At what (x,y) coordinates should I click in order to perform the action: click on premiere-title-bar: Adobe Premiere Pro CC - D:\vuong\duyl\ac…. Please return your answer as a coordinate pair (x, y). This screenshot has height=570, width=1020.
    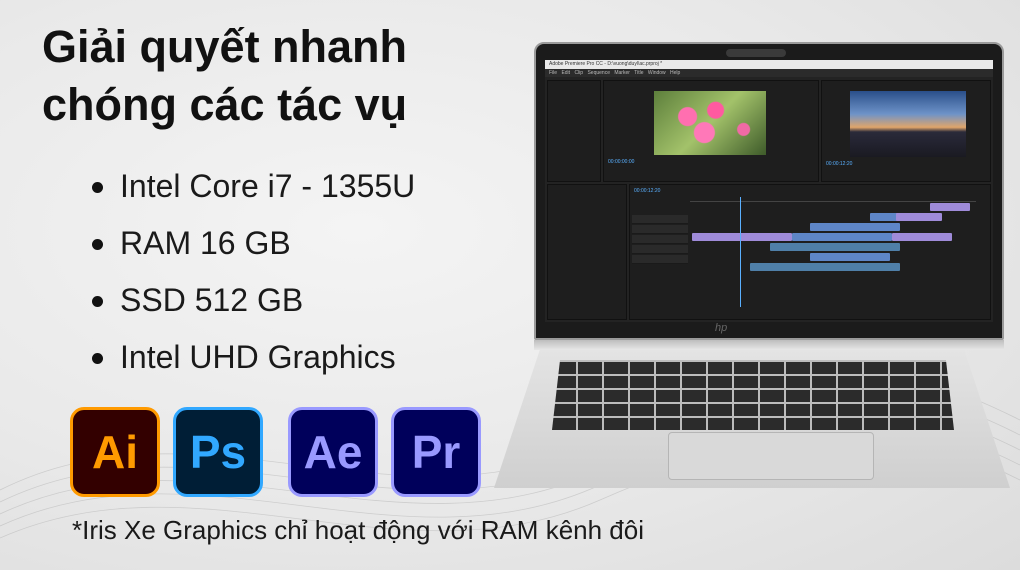
    Looking at the image, I should click on (769, 64).